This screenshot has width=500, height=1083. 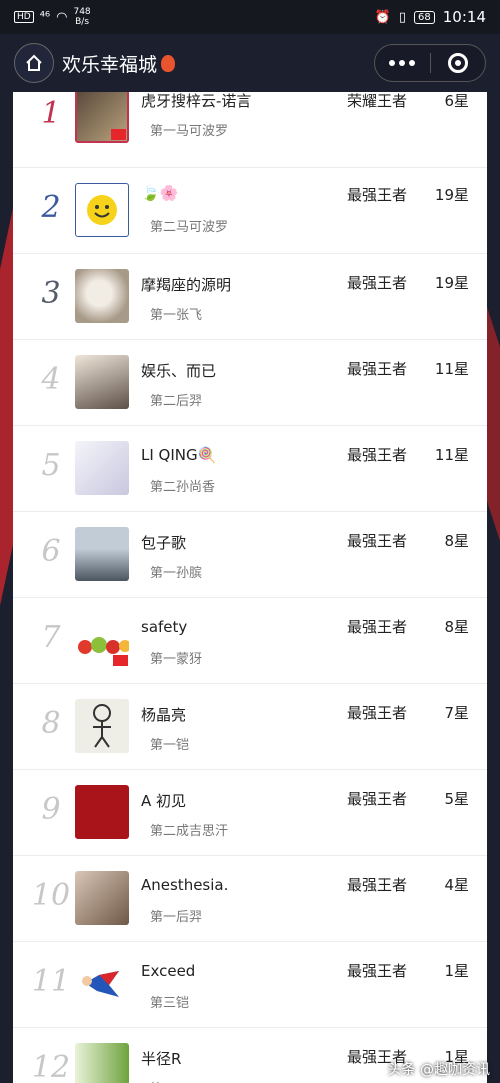 I want to click on player-hero: 第二成吉思汗, so click(x=189, y=831).